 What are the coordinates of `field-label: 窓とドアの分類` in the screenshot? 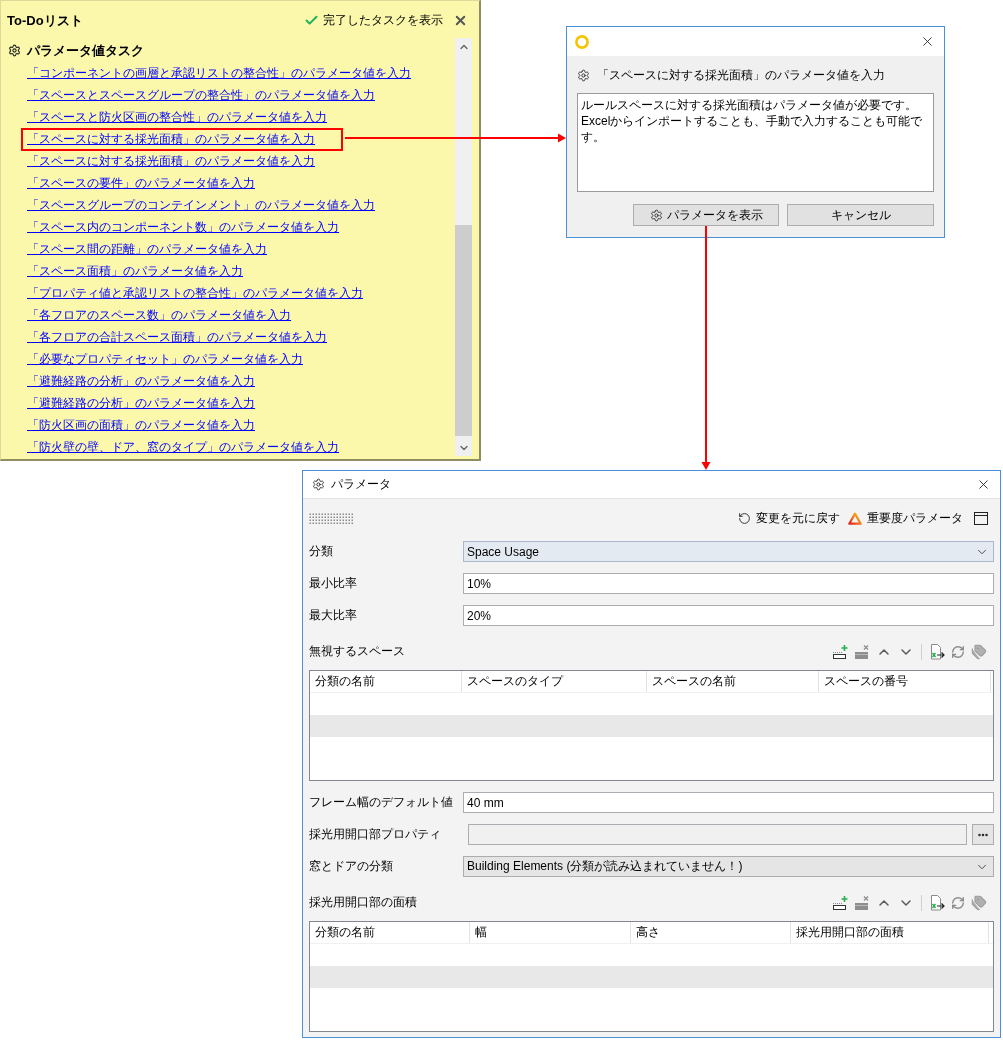 It's located at (351, 866).